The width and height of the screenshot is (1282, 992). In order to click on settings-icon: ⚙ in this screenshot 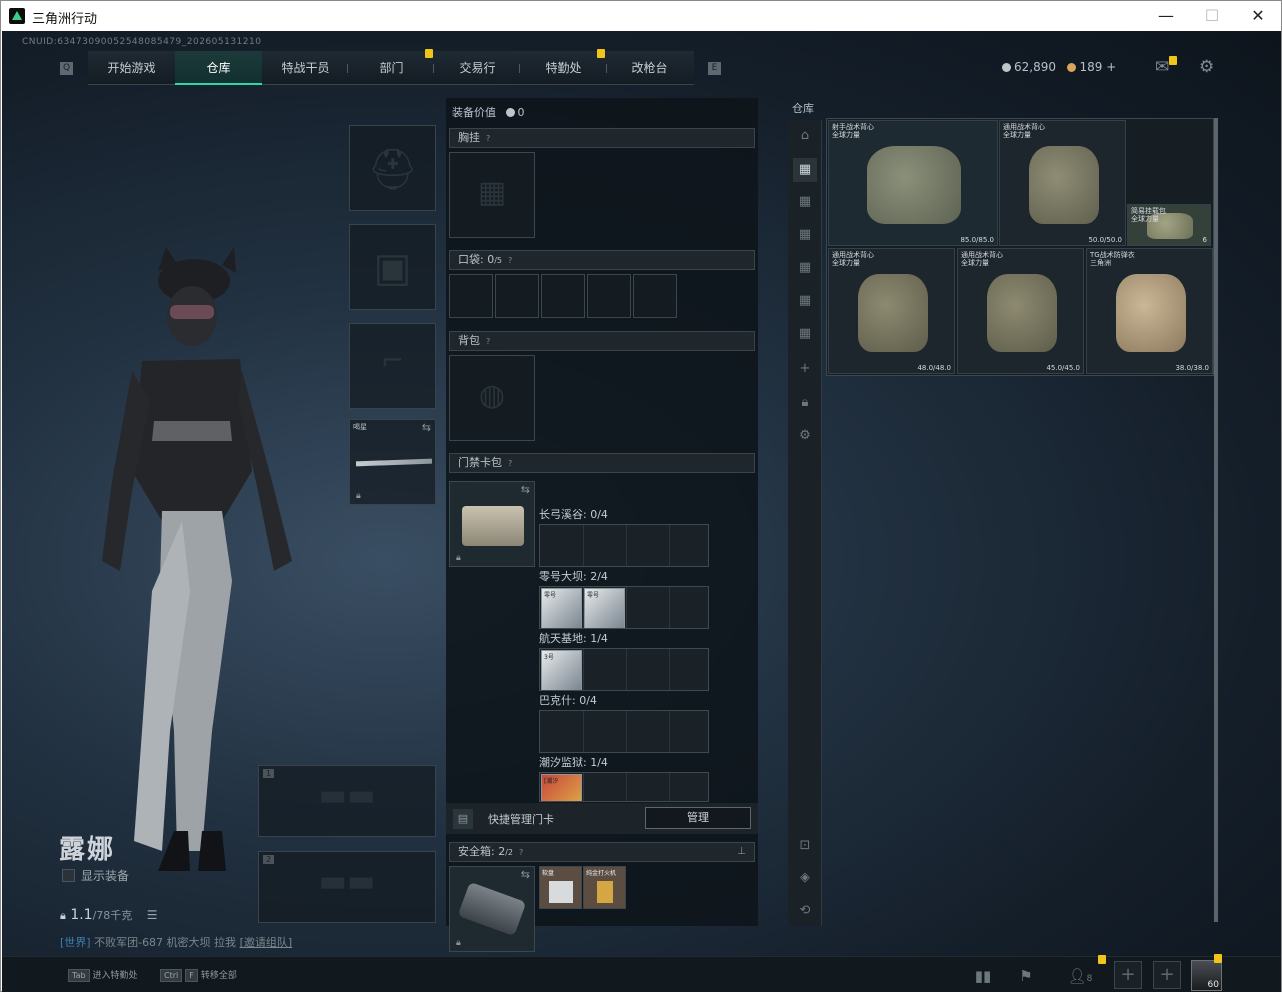, I will do `click(805, 436)`.